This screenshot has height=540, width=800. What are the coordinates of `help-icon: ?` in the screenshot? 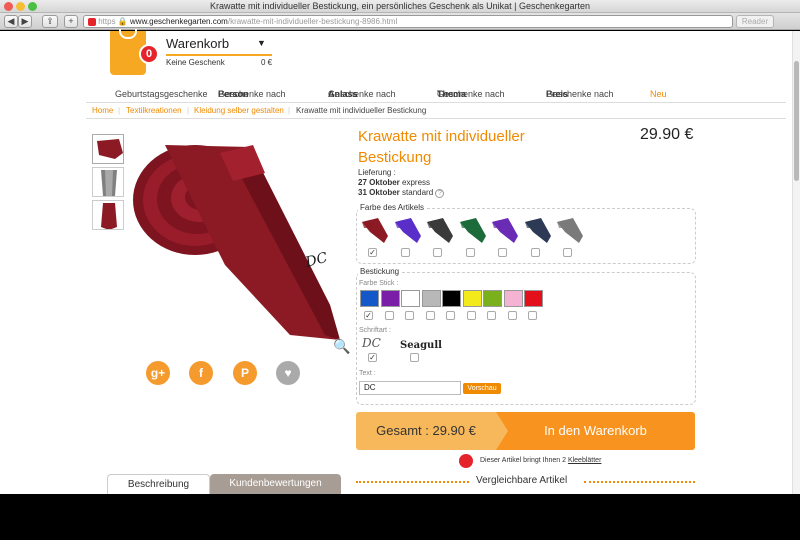 It's located at (440, 193).